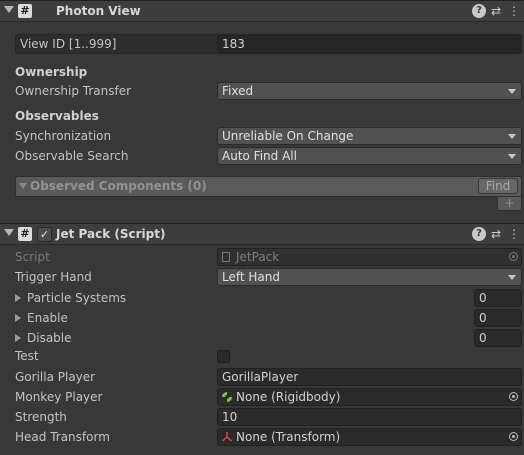  I want to click on rigidbody-icon, so click(227, 397).